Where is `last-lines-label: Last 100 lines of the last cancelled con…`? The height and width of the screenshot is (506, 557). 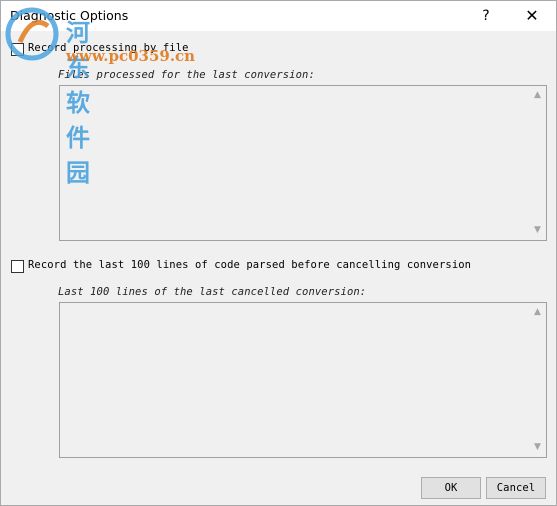 last-lines-label: Last 100 lines of the last cancelled con… is located at coordinates (212, 292).